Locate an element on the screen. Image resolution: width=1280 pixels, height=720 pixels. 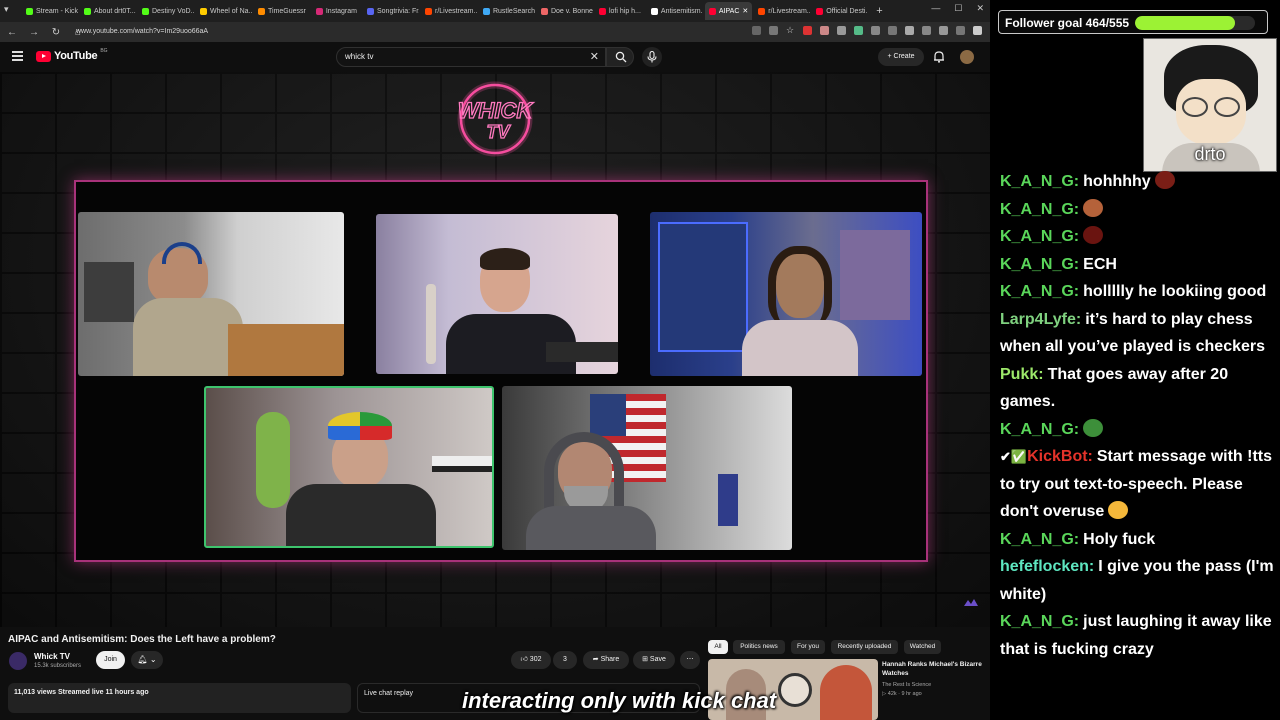
chat-username: Pukk: is located at coordinates (1022, 374).